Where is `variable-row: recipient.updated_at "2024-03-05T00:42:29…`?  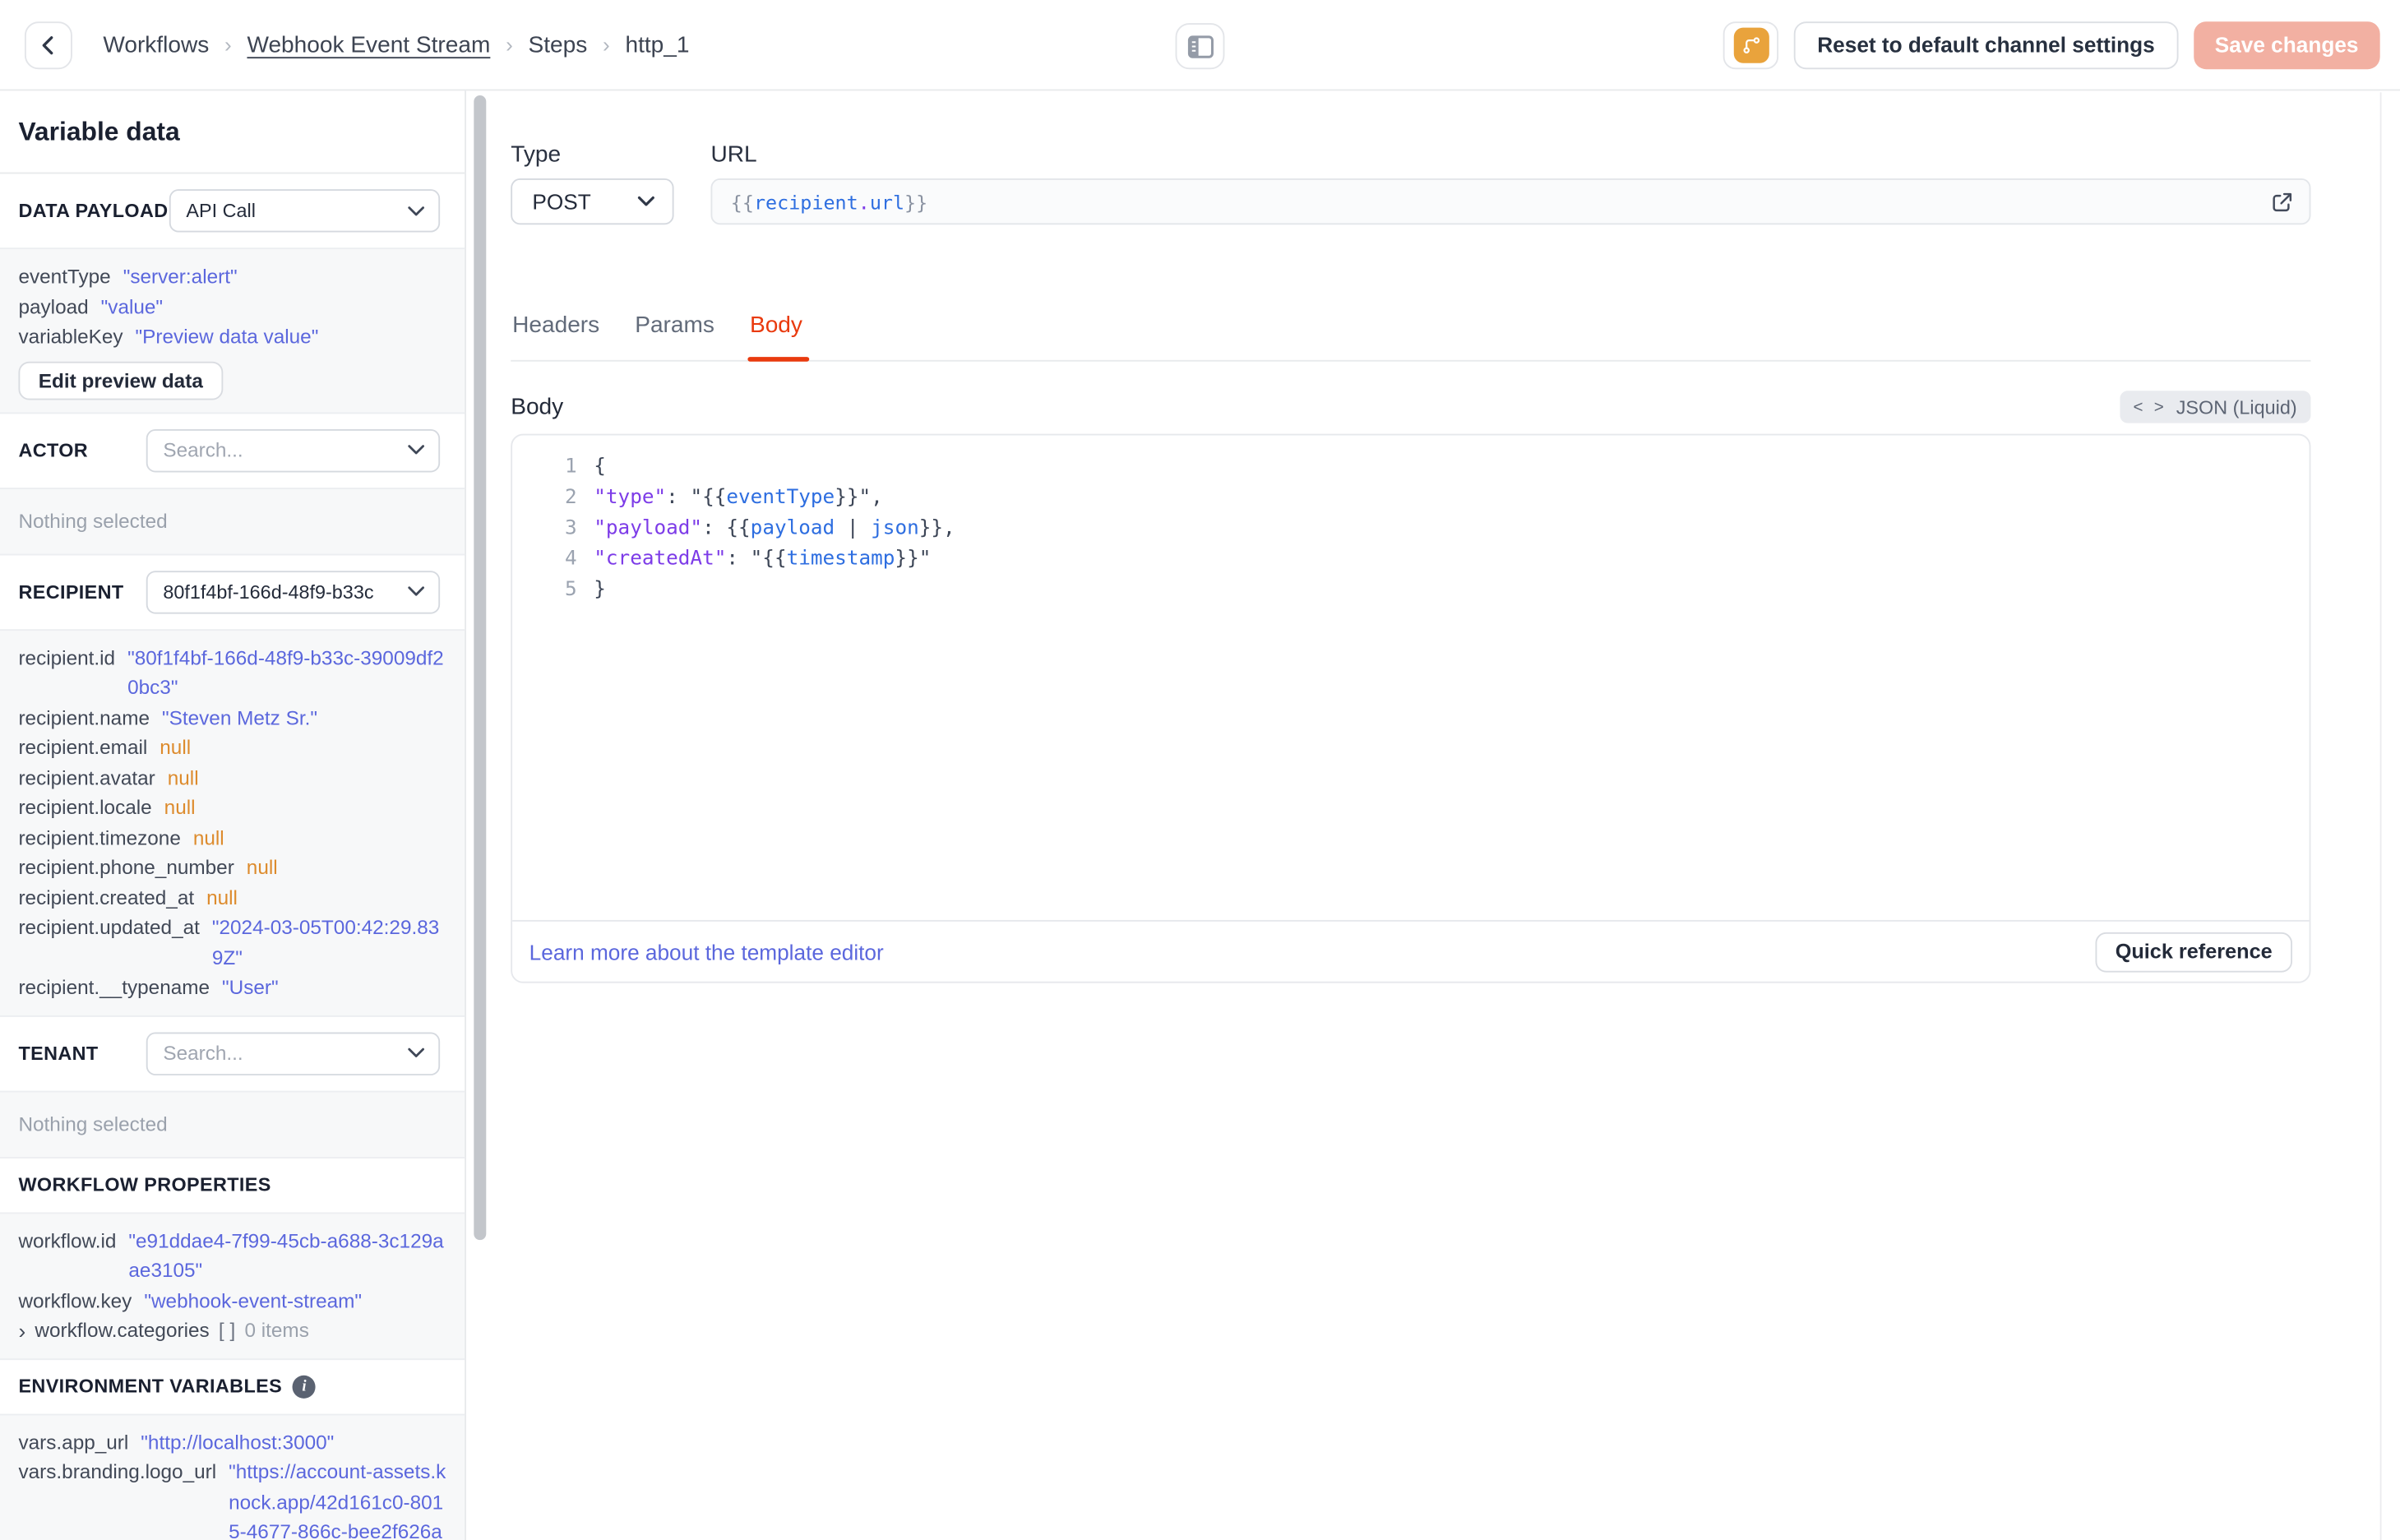
variable-row: recipient.updated_at "2024-03-05T00:42:29… is located at coordinates (232, 943).